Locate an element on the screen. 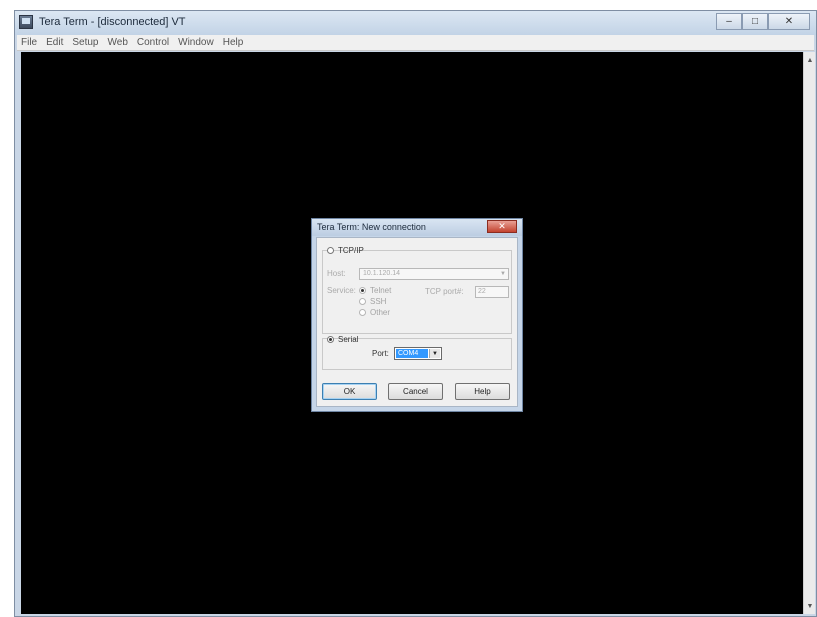 This screenshot has width=817, height=617. vertical-scrollbar: ▲ ▼ is located at coordinates (809, 333).